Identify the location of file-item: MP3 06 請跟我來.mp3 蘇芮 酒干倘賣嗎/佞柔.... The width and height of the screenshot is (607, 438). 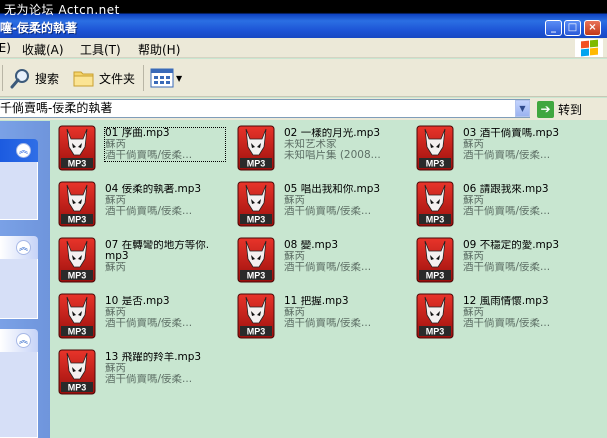
(493, 202).